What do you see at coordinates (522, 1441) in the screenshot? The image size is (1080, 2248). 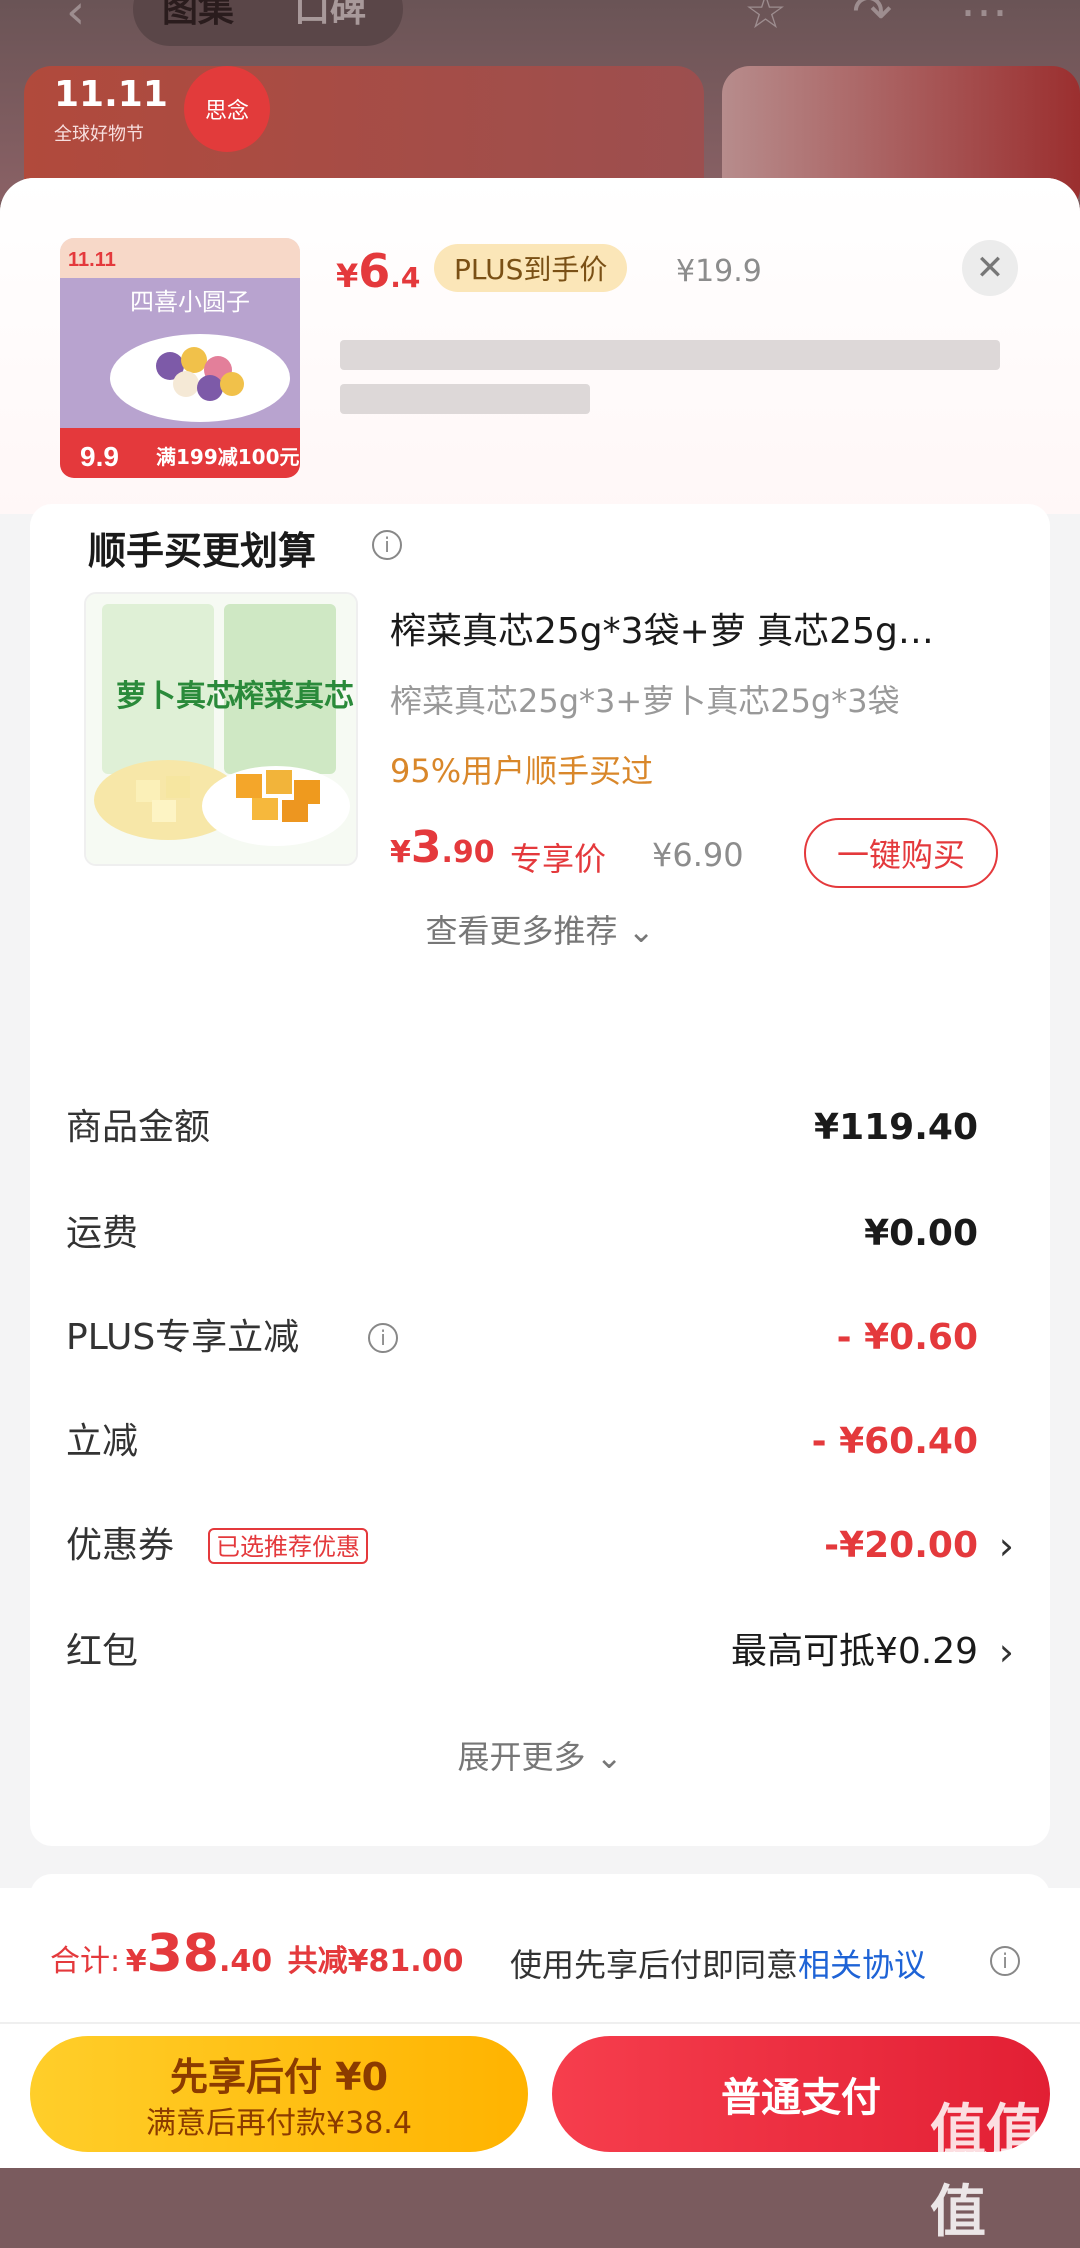 I see `summary-row-instant-discount: 立减 - ¥60.40` at bounding box center [522, 1441].